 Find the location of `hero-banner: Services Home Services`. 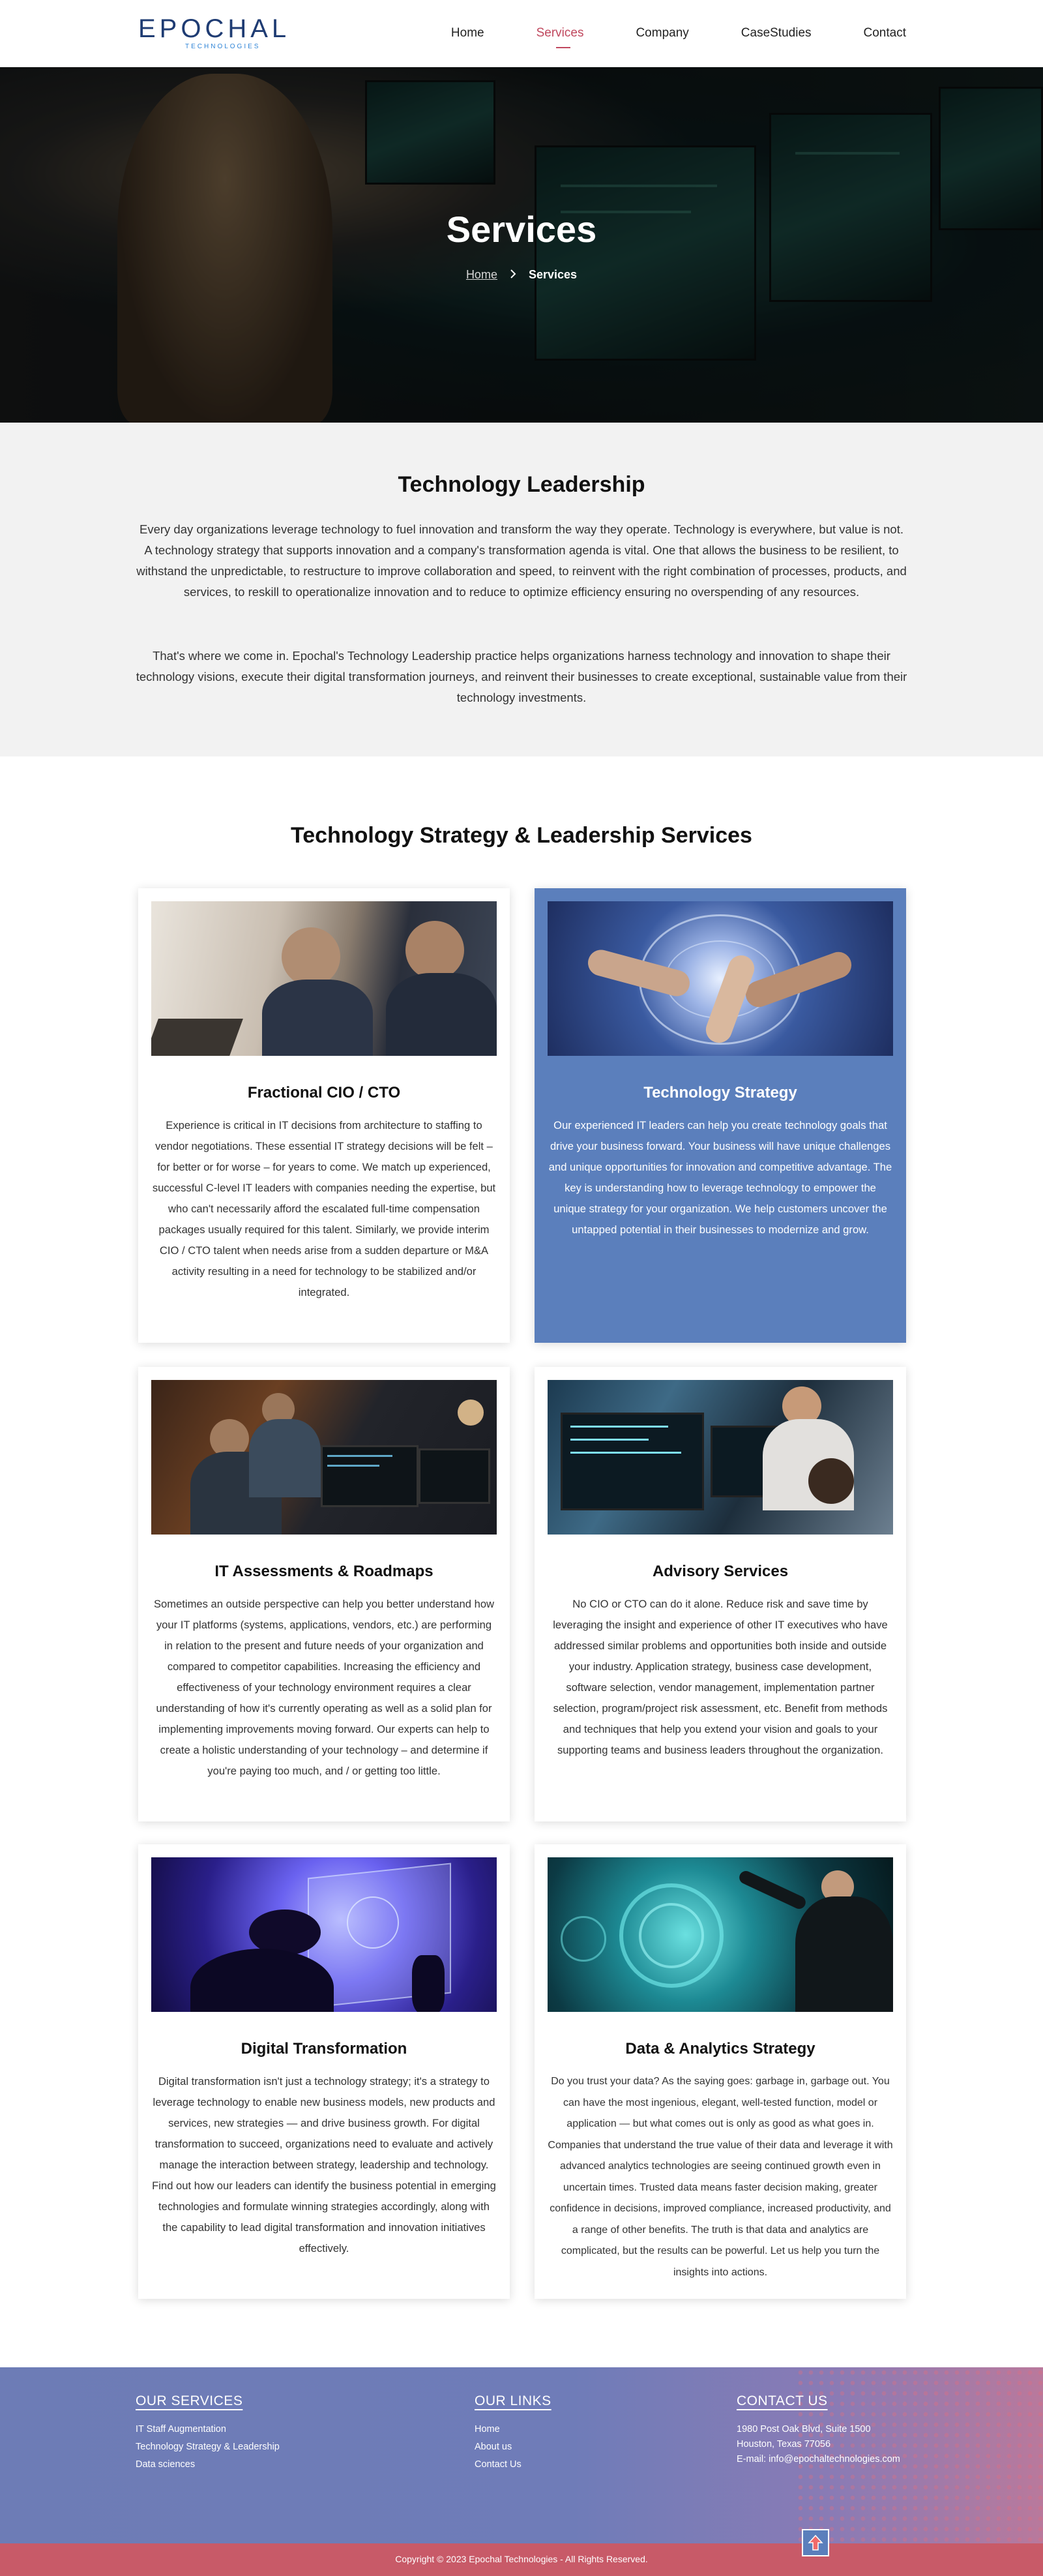

hero-banner: Services Home Services is located at coordinates (521, 245).